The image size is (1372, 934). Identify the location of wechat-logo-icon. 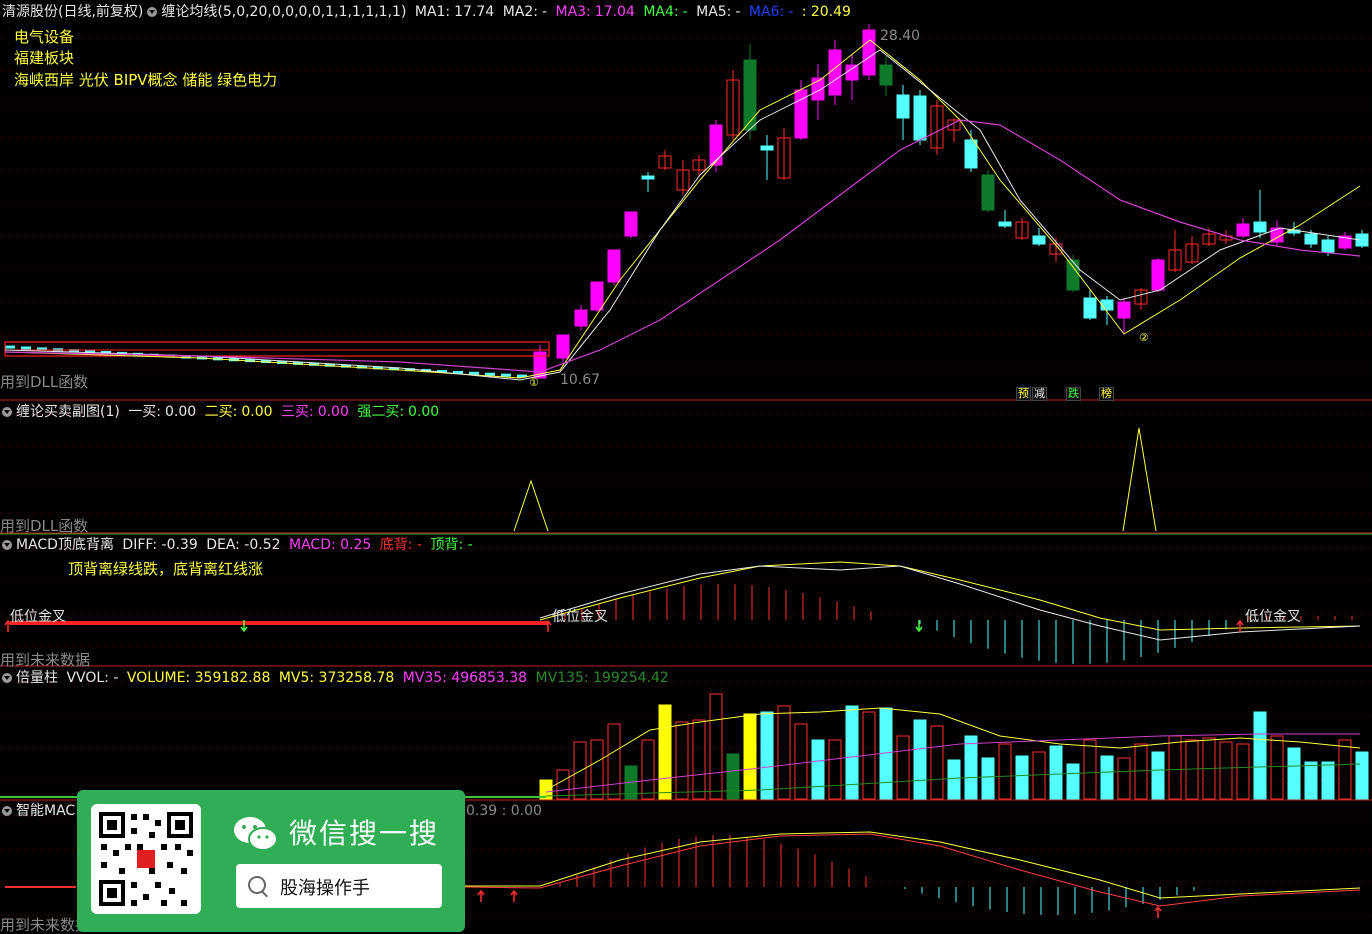
(256, 836).